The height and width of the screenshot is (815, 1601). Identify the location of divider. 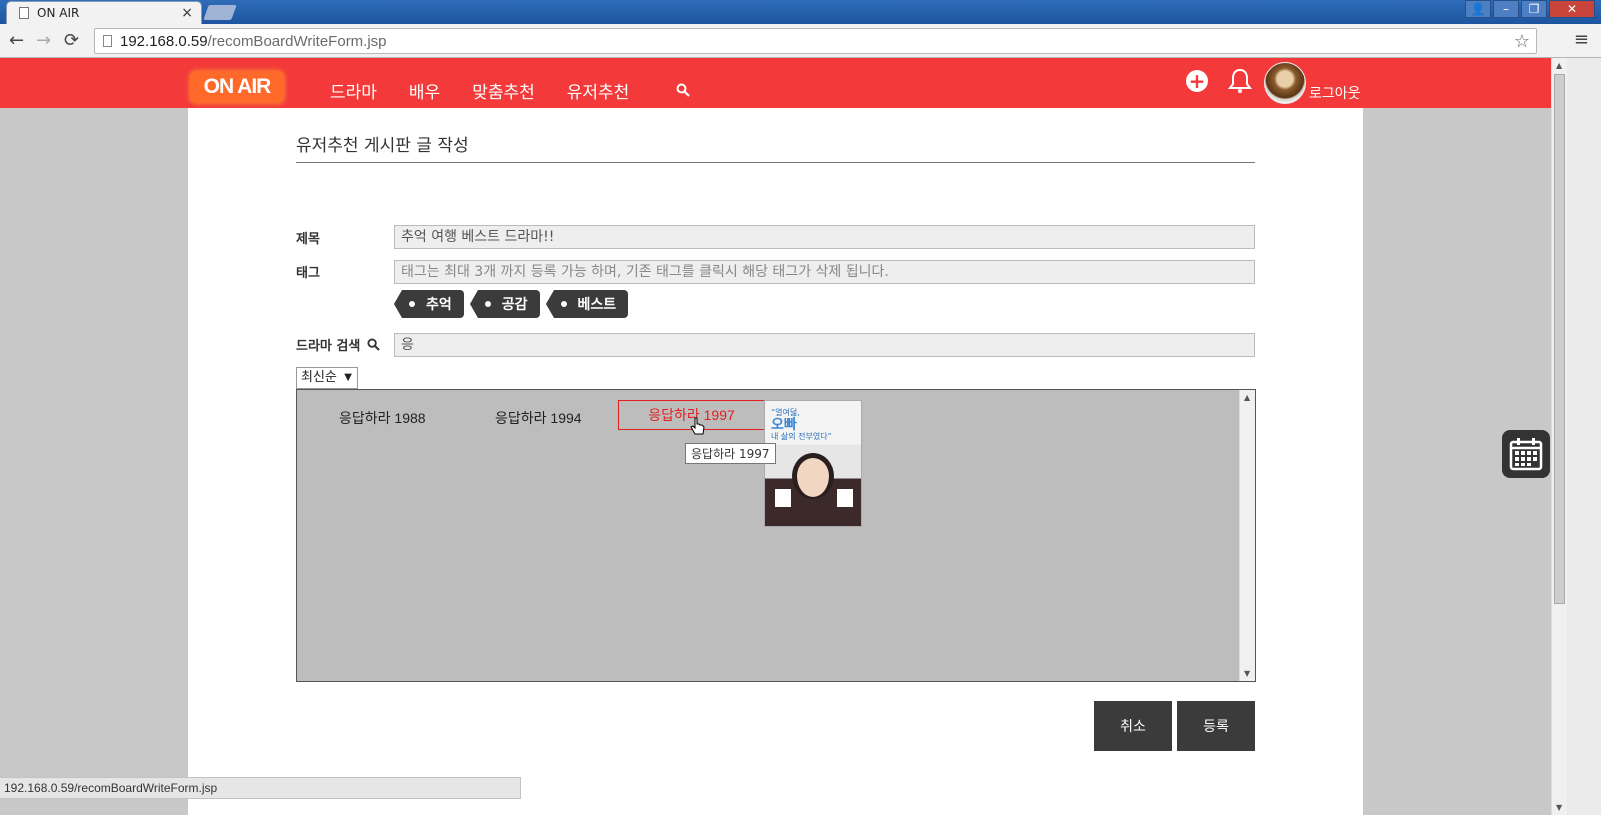
(775, 162).